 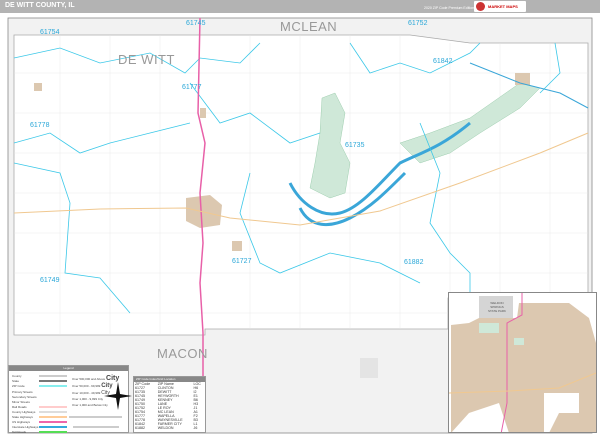 I want to click on zip-label: 61778, so click(x=40, y=125).